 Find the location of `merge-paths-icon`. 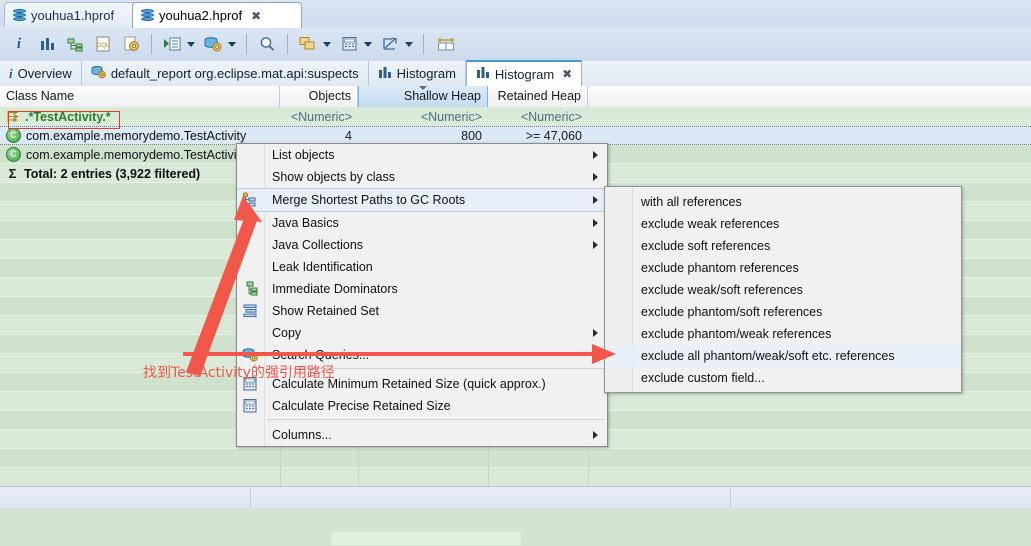

merge-paths-icon is located at coordinates (250, 200).